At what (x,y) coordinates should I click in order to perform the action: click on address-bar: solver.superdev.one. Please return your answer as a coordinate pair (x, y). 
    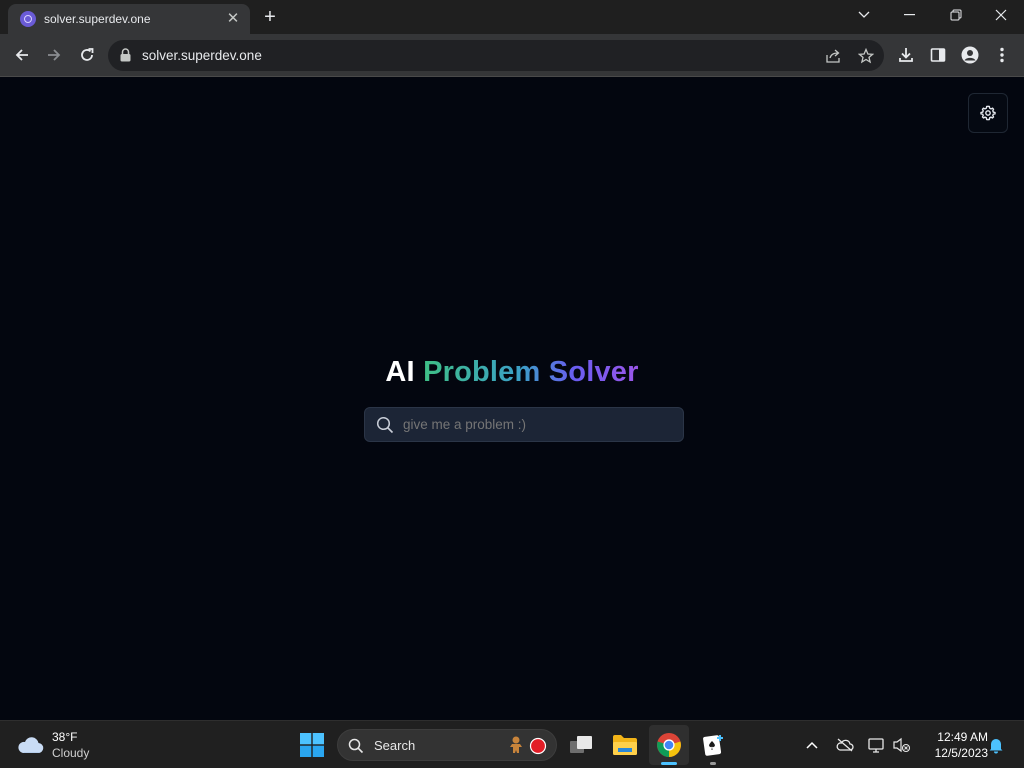
    Looking at the image, I should click on (496, 55).